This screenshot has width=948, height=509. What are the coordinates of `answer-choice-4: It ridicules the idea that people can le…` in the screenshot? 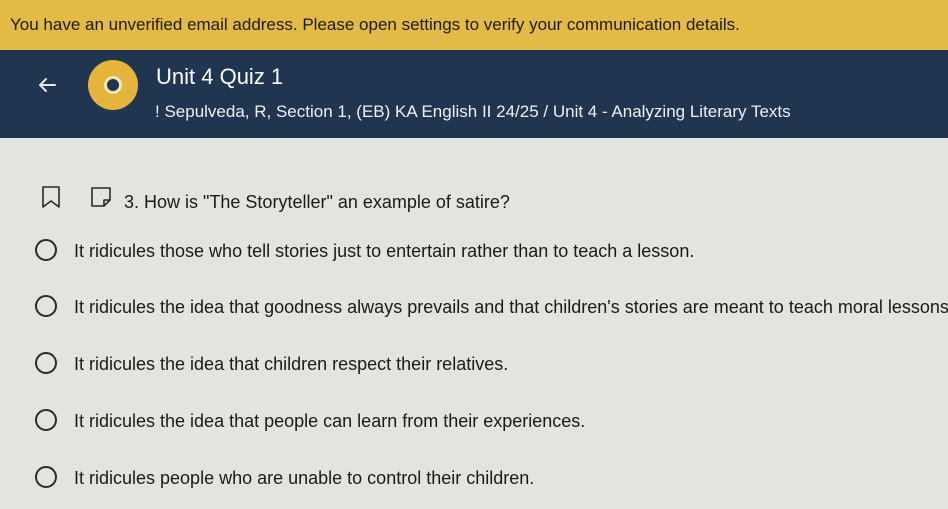 It's located at (474, 422).